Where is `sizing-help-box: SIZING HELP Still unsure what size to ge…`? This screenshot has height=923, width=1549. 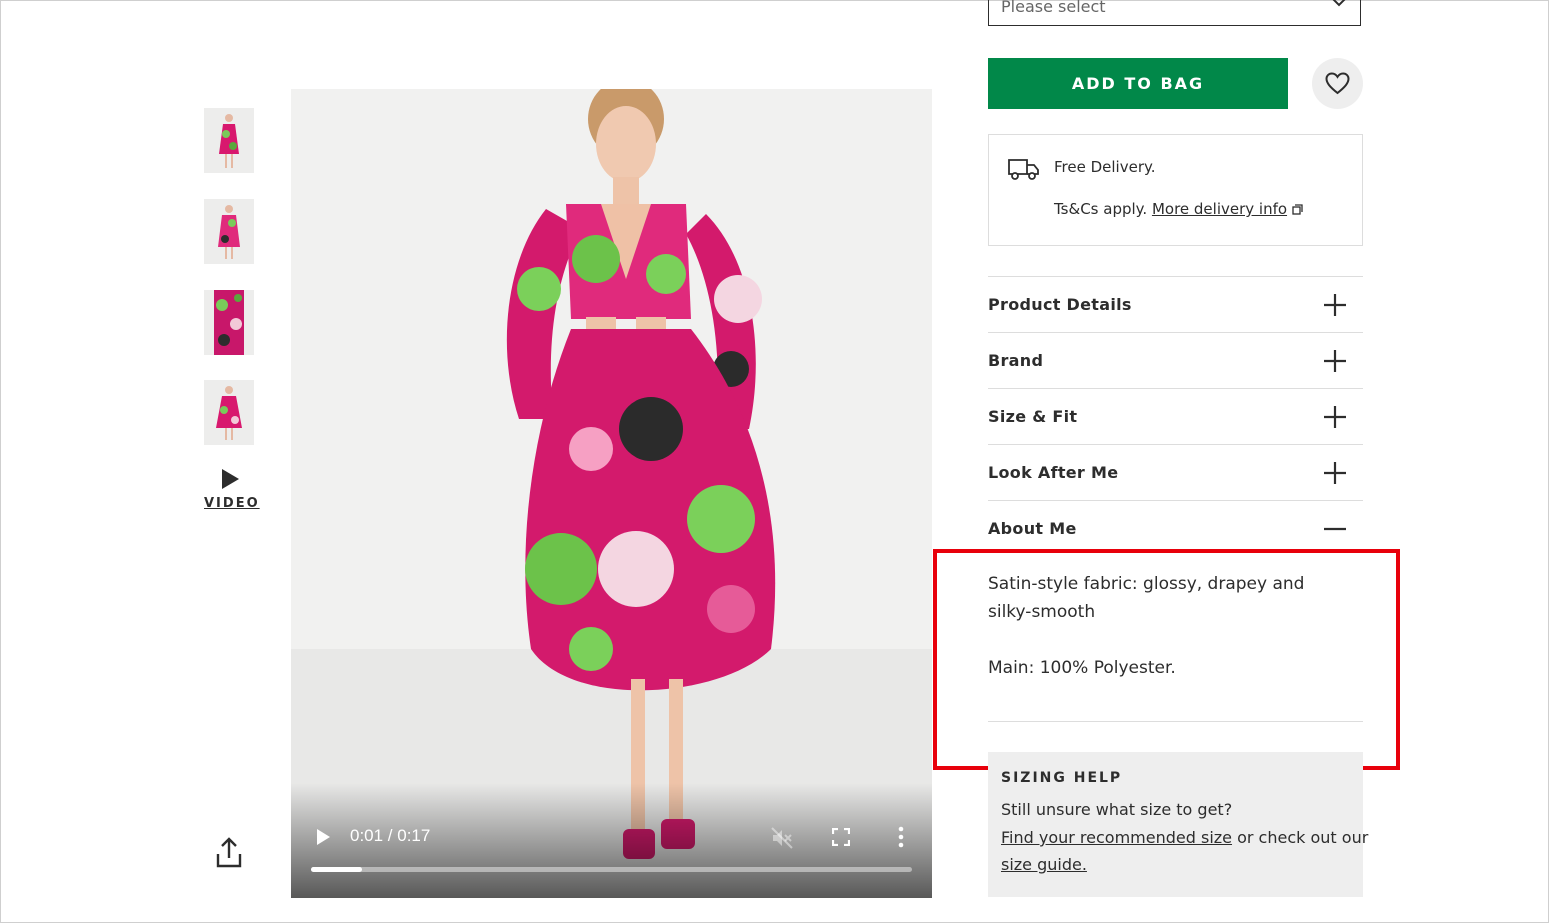 sizing-help-box: SIZING HELP Still unsure what size to ge… is located at coordinates (1178, 824).